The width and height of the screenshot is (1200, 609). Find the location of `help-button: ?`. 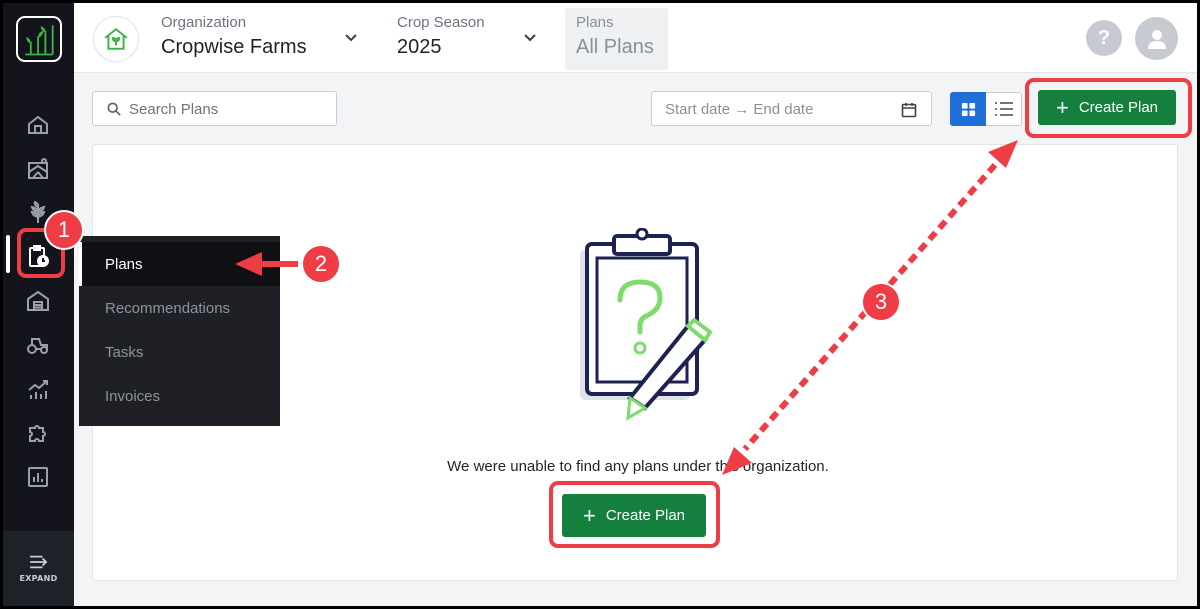

help-button: ? is located at coordinates (1104, 38).